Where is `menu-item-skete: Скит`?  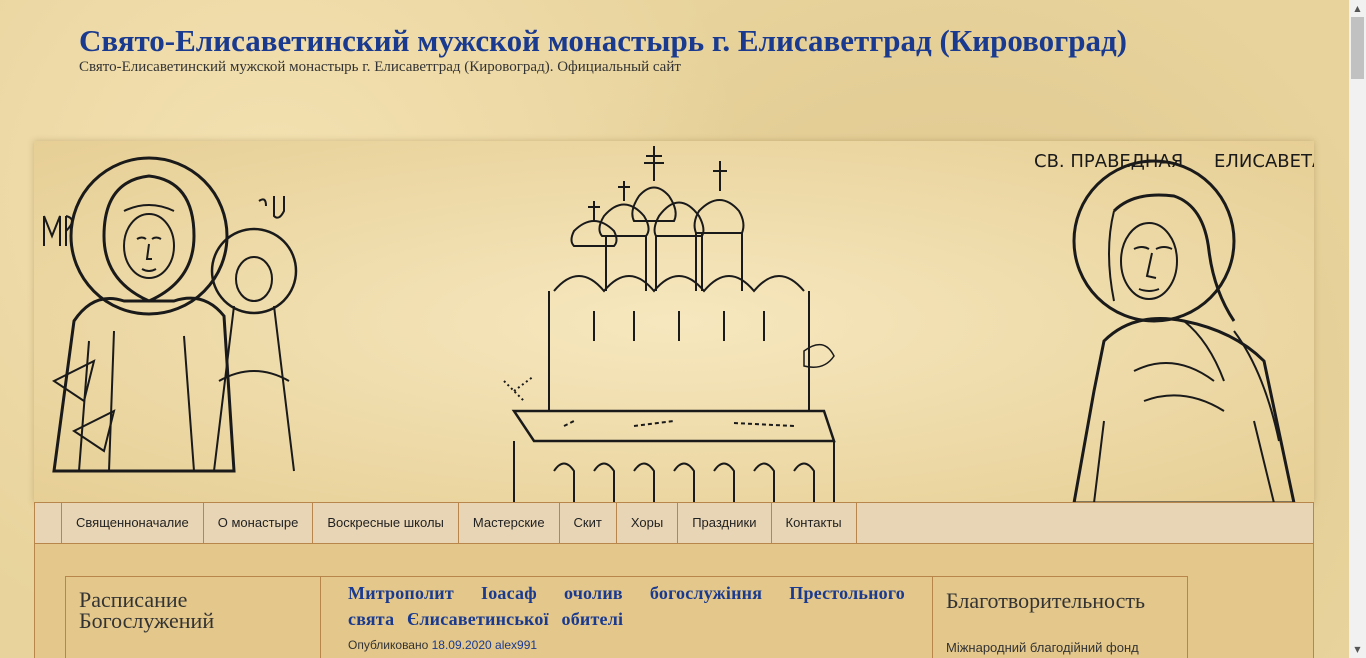
menu-item-skete: Скит is located at coordinates (587, 523).